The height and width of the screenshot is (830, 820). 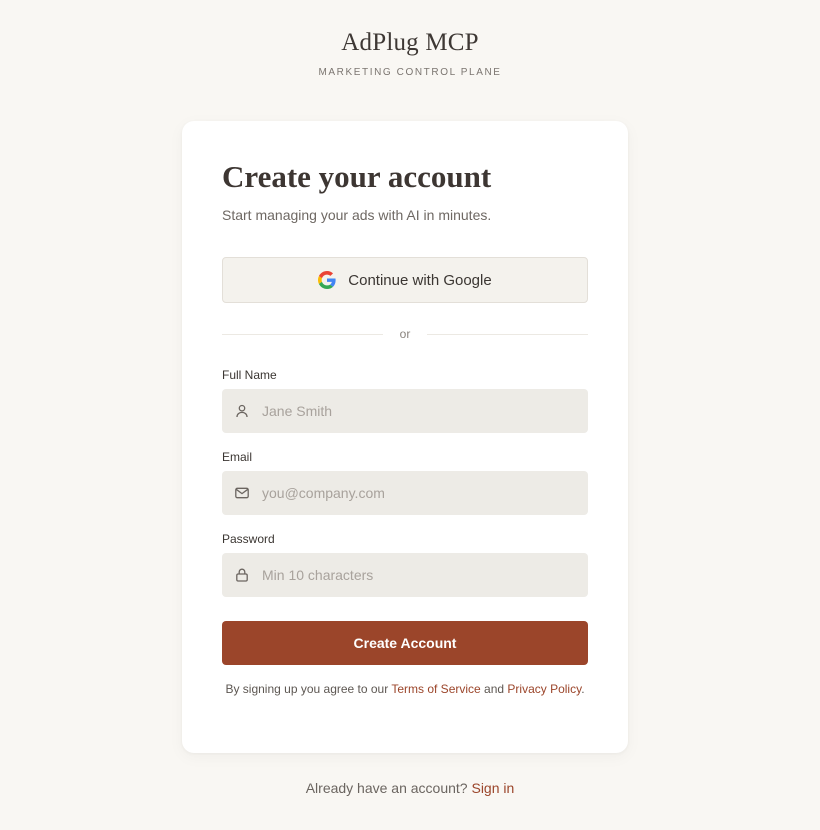 What do you see at coordinates (249, 375) in the screenshot?
I see `full-name-label: Full Name` at bounding box center [249, 375].